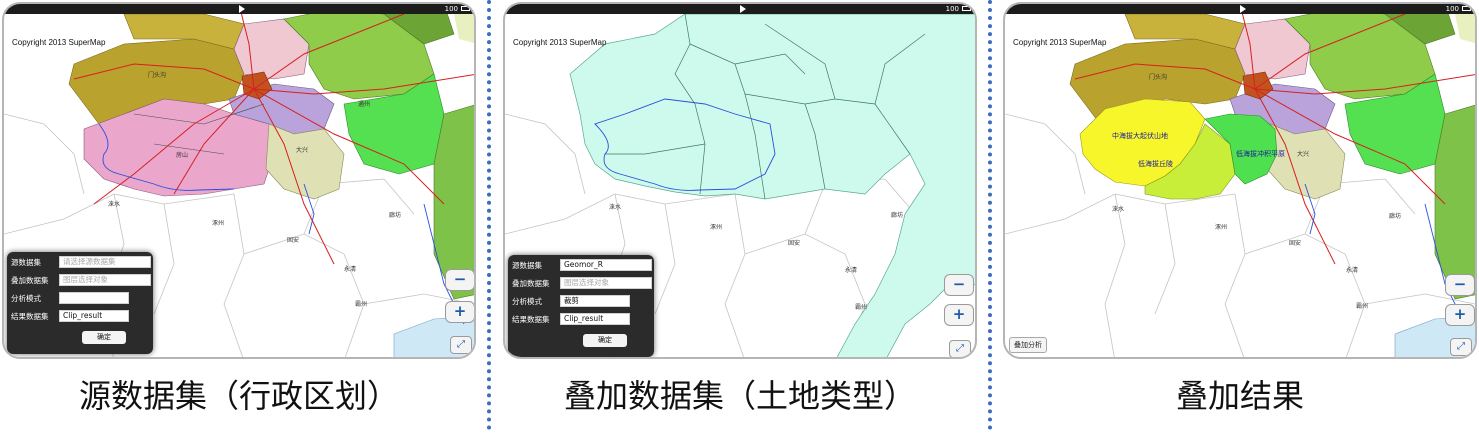  Describe the element at coordinates (739, 396) in the screenshot. I see `overlay-caption: 叠加数据集（土地类型）` at that location.